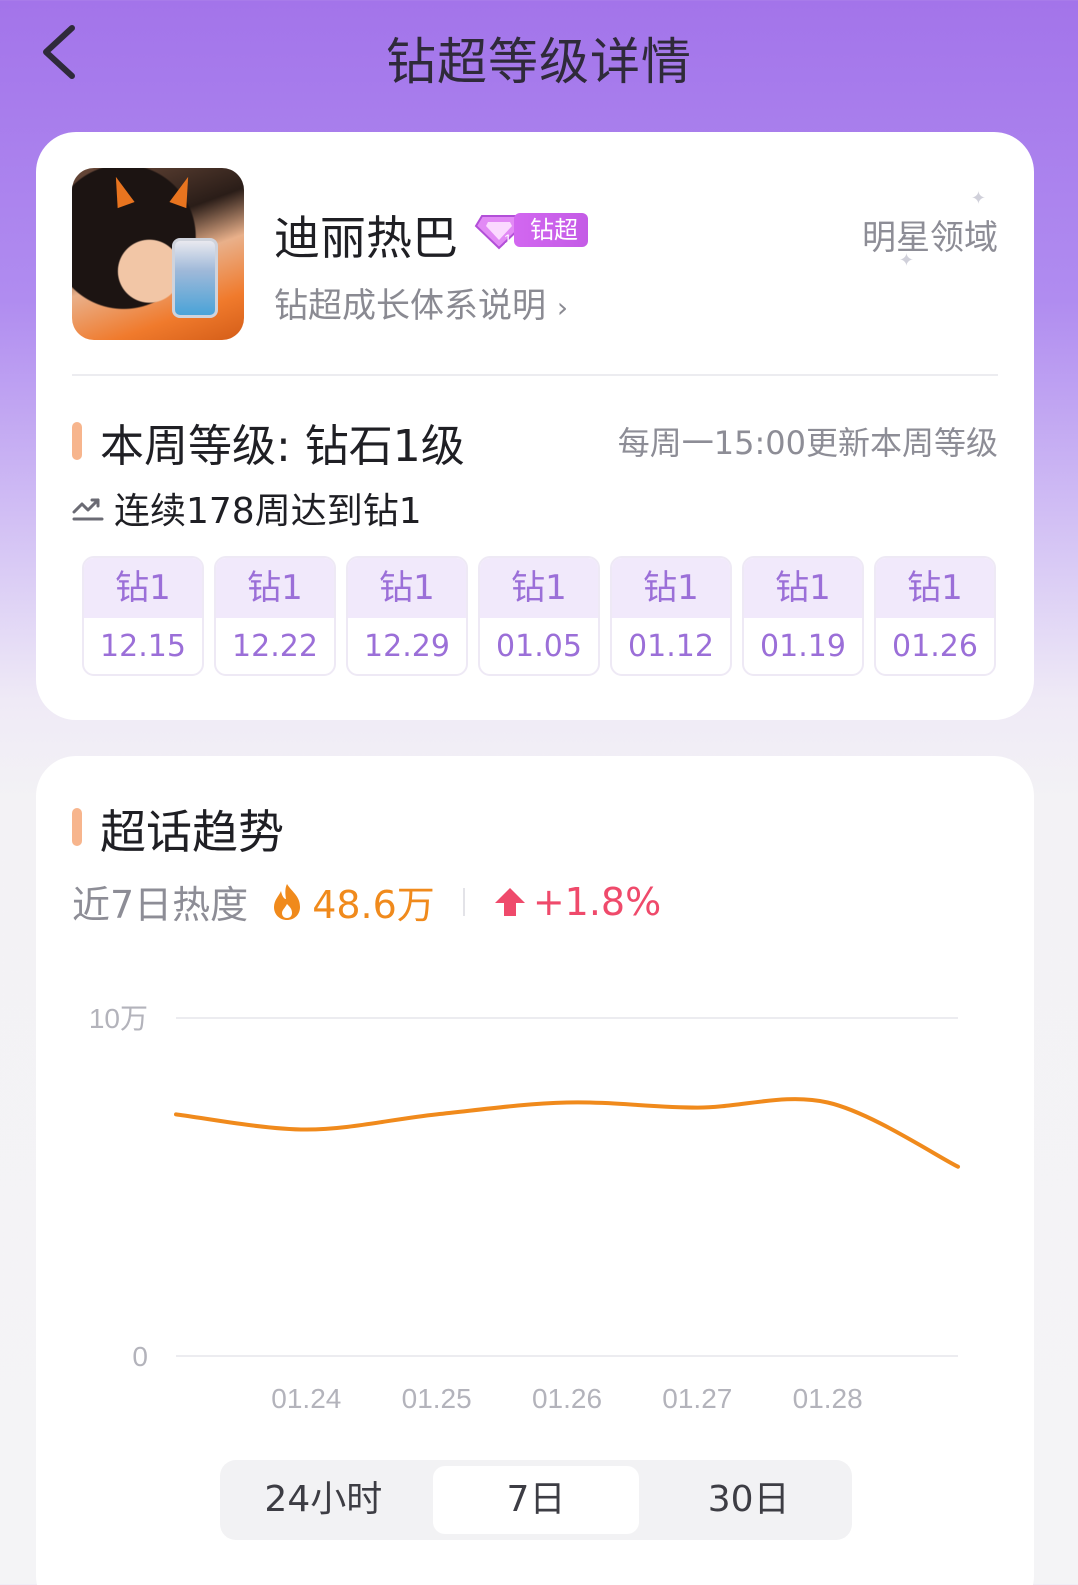  Describe the element at coordinates (282, 446) in the screenshot. I see `week-level-title: 本周等级: 钻石1级` at that location.